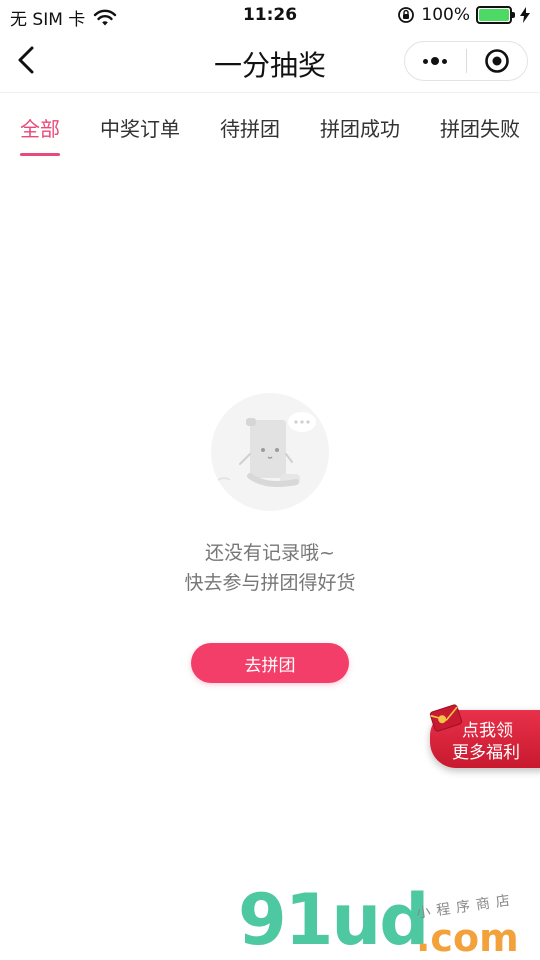 This screenshot has height=960, width=540. I want to click on battery-icon, so click(495, 15).